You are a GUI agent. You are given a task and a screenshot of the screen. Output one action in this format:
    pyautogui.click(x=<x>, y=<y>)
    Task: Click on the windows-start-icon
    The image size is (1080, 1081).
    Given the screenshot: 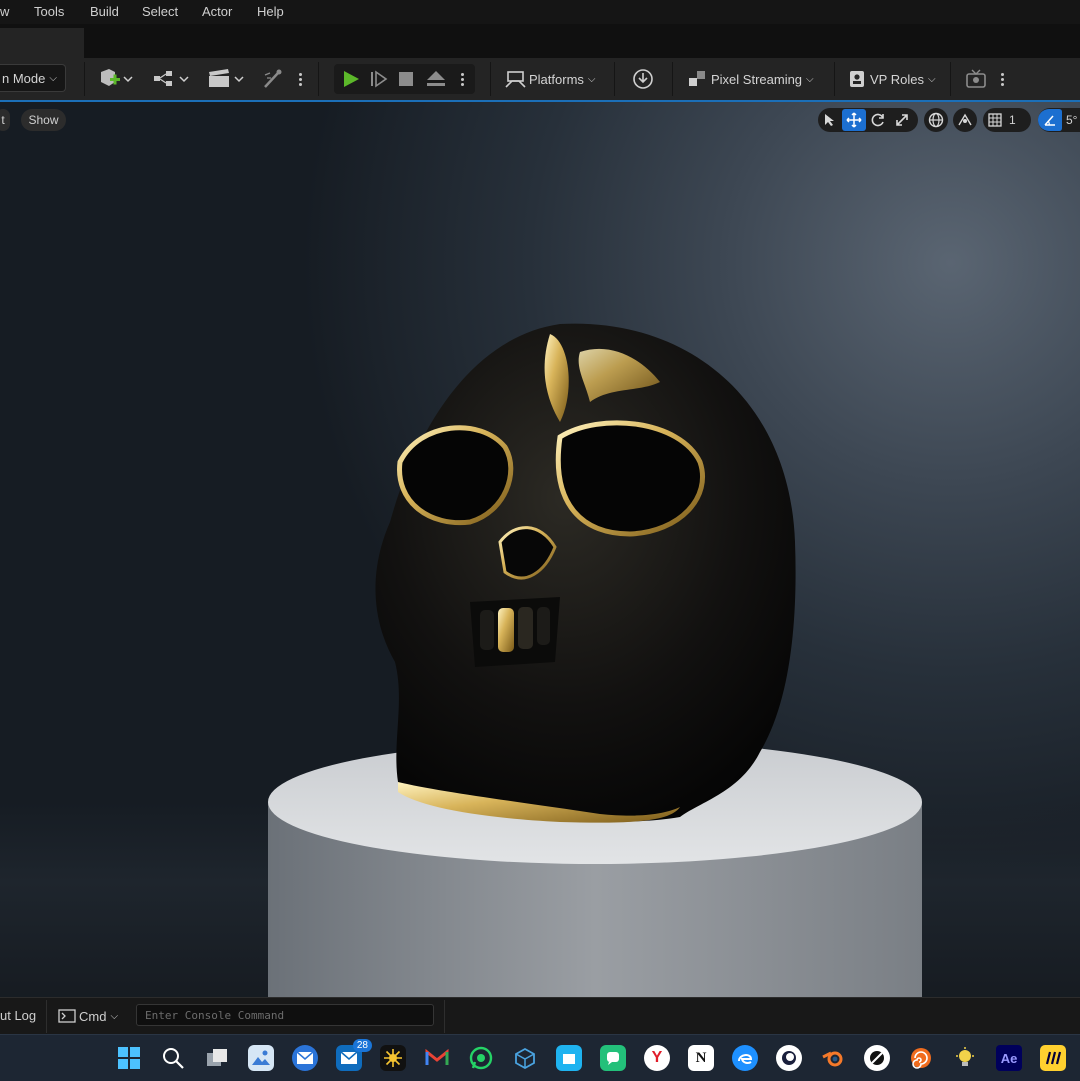 What is the action you would take?
    pyautogui.click(x=129, y=1058)
    